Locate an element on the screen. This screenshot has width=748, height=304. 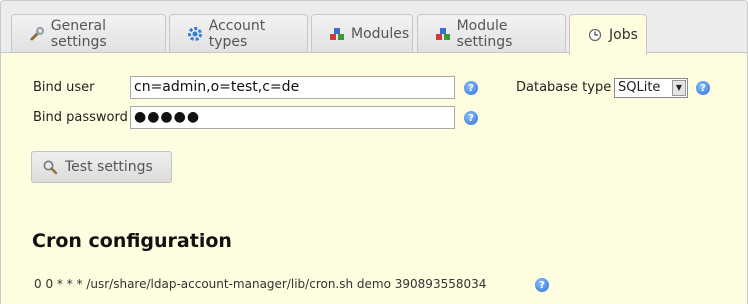
bind-user-input: cn=admin,o=test,c=de is located at coordinates (292, 87).